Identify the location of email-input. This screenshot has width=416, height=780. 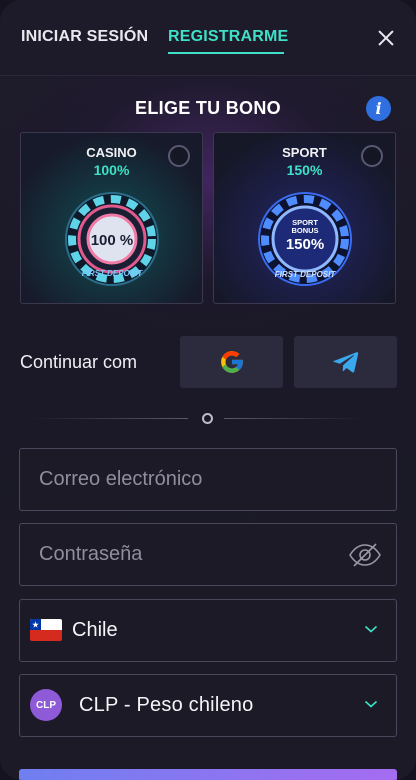
(208, 479).